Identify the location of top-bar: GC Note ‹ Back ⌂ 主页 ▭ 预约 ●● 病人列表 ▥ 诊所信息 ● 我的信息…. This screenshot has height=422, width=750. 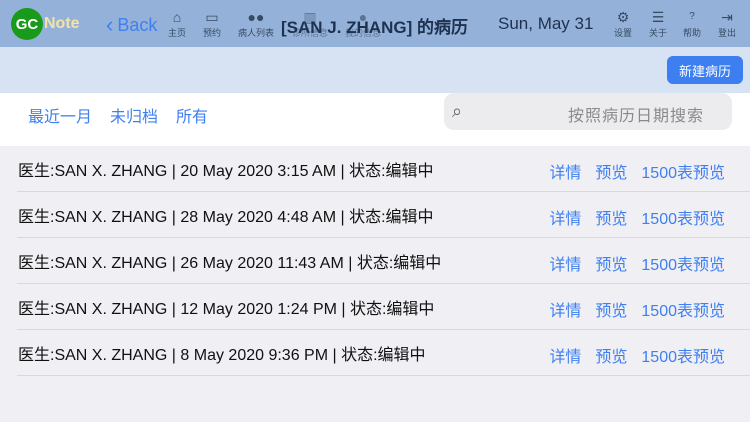
(375, 23).